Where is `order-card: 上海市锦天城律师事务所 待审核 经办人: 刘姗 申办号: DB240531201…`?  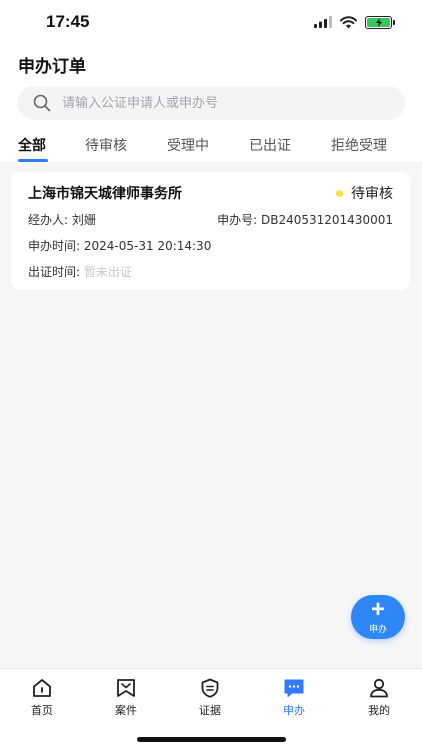 order-card: 上海市锦天城律师事务所 待审核 经办人: 刘姗 申办号: DB240531201… is located at coordinates (210, 231).